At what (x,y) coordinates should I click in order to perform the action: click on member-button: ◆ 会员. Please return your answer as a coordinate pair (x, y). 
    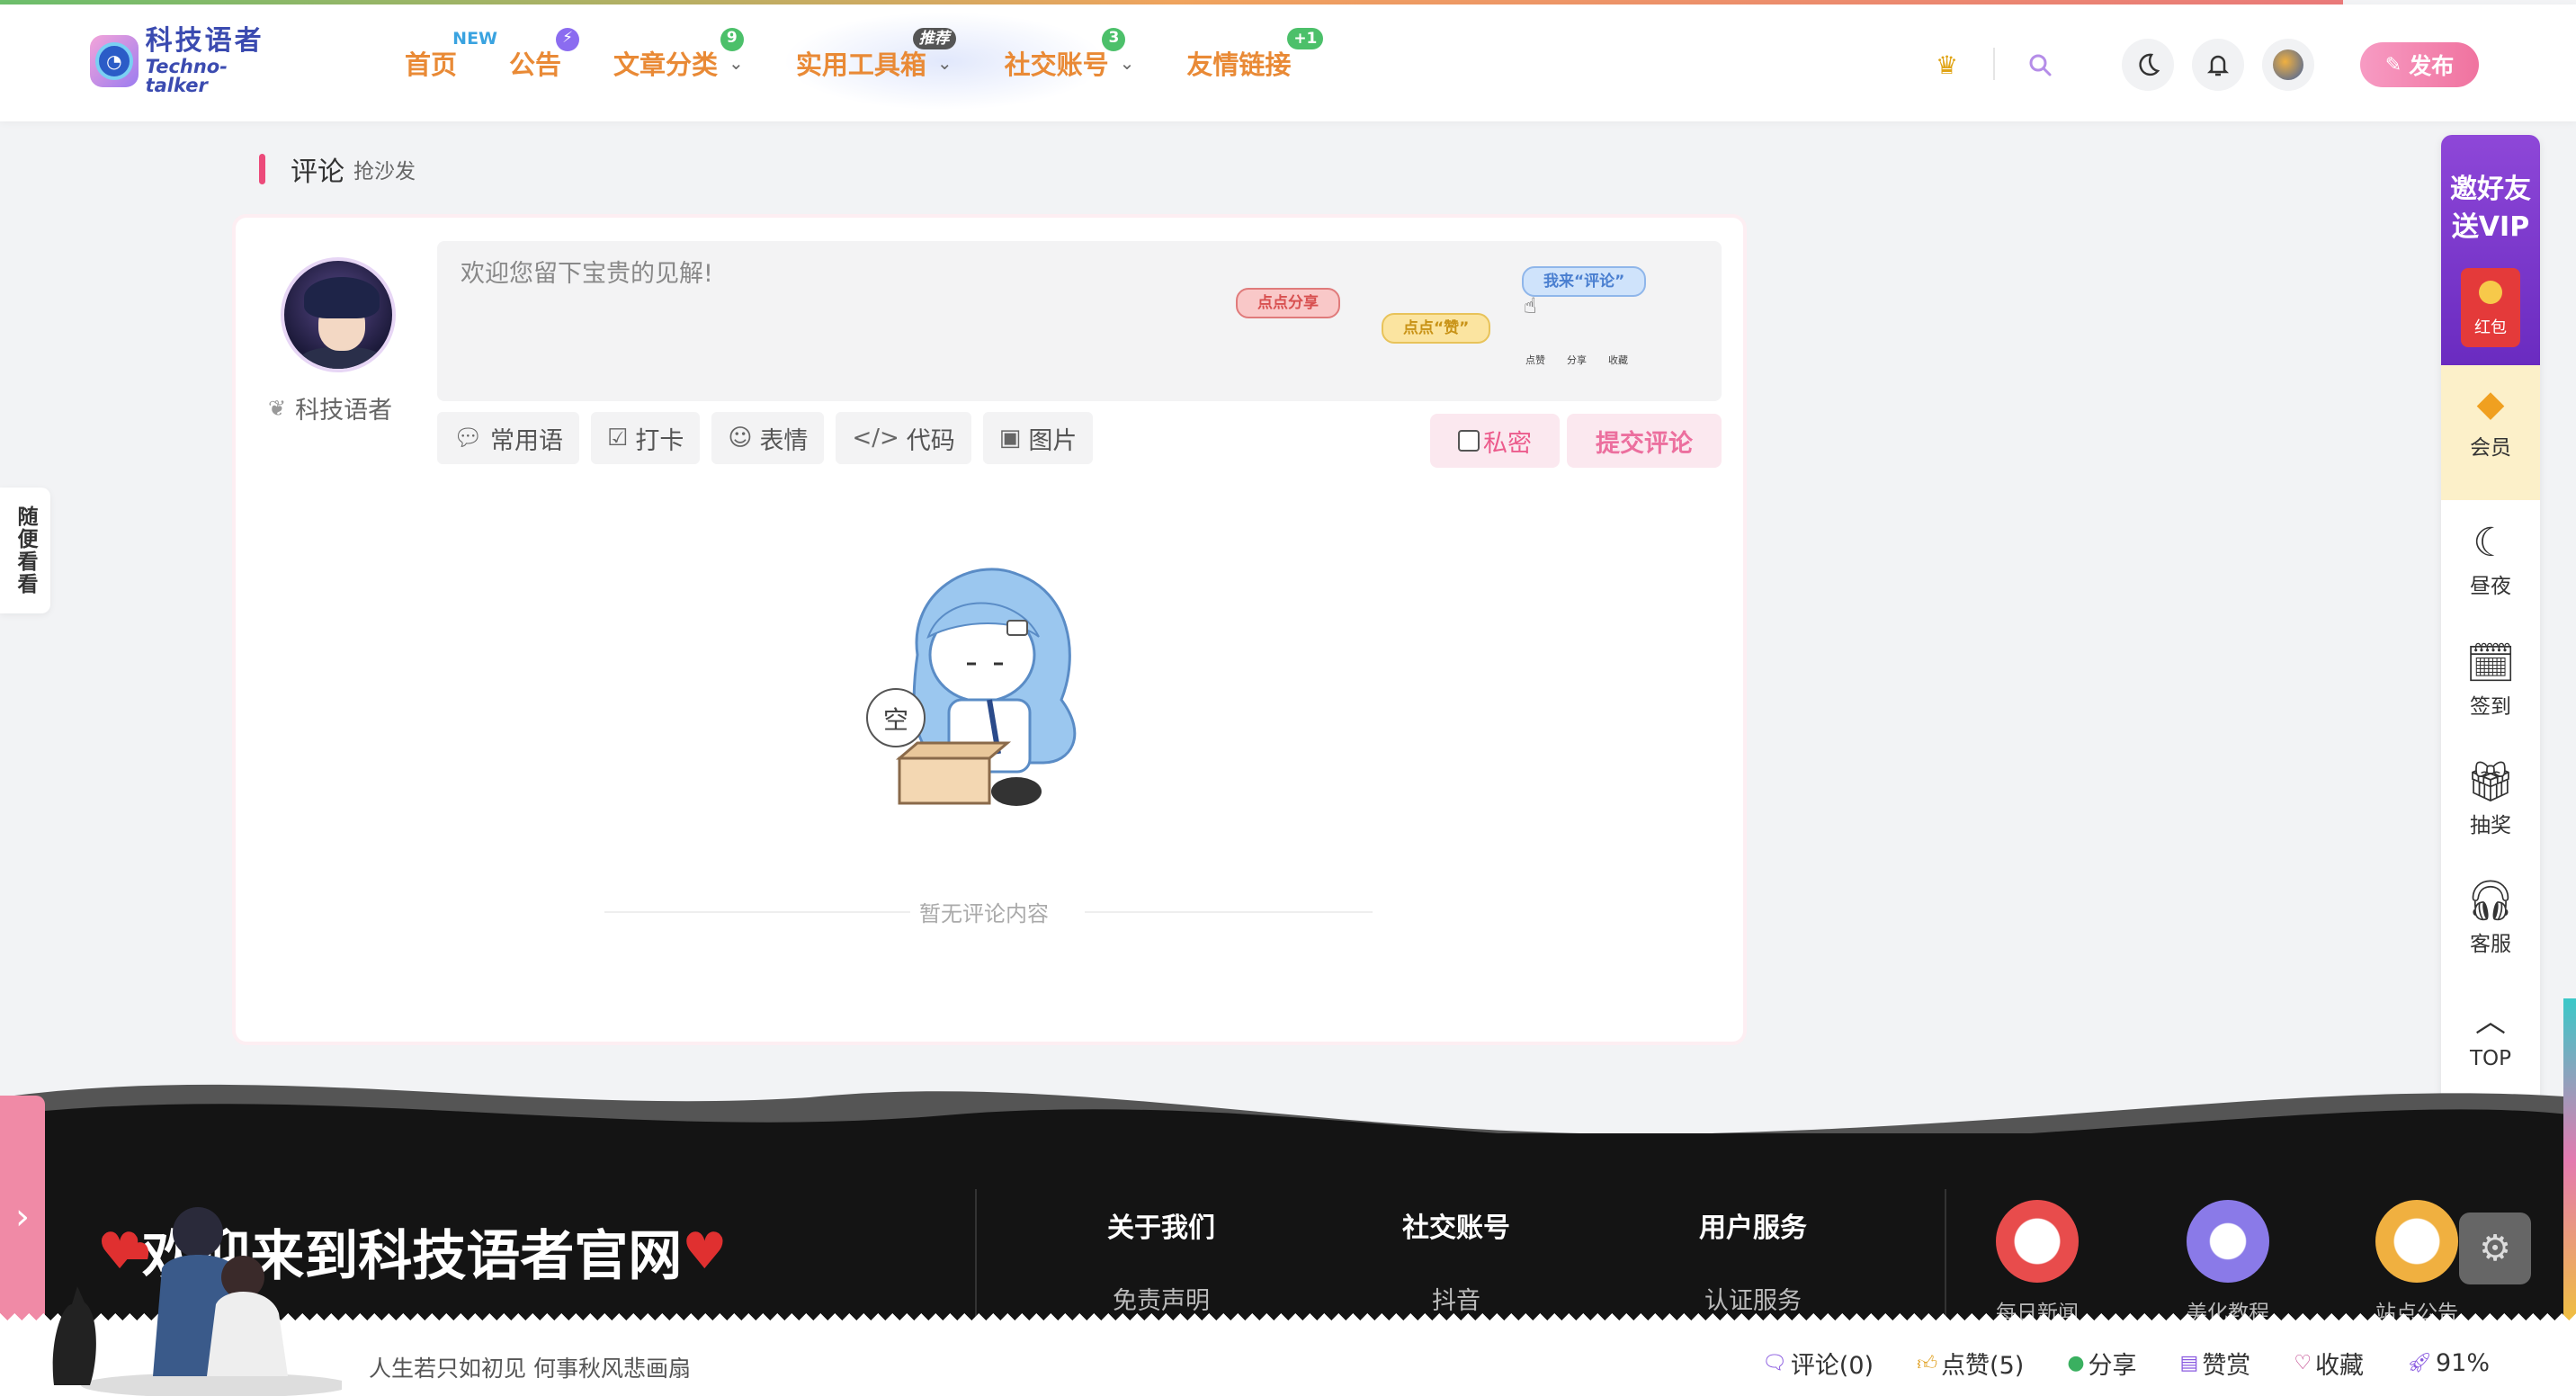
    Looking at the image, I should click on (2490, 432).